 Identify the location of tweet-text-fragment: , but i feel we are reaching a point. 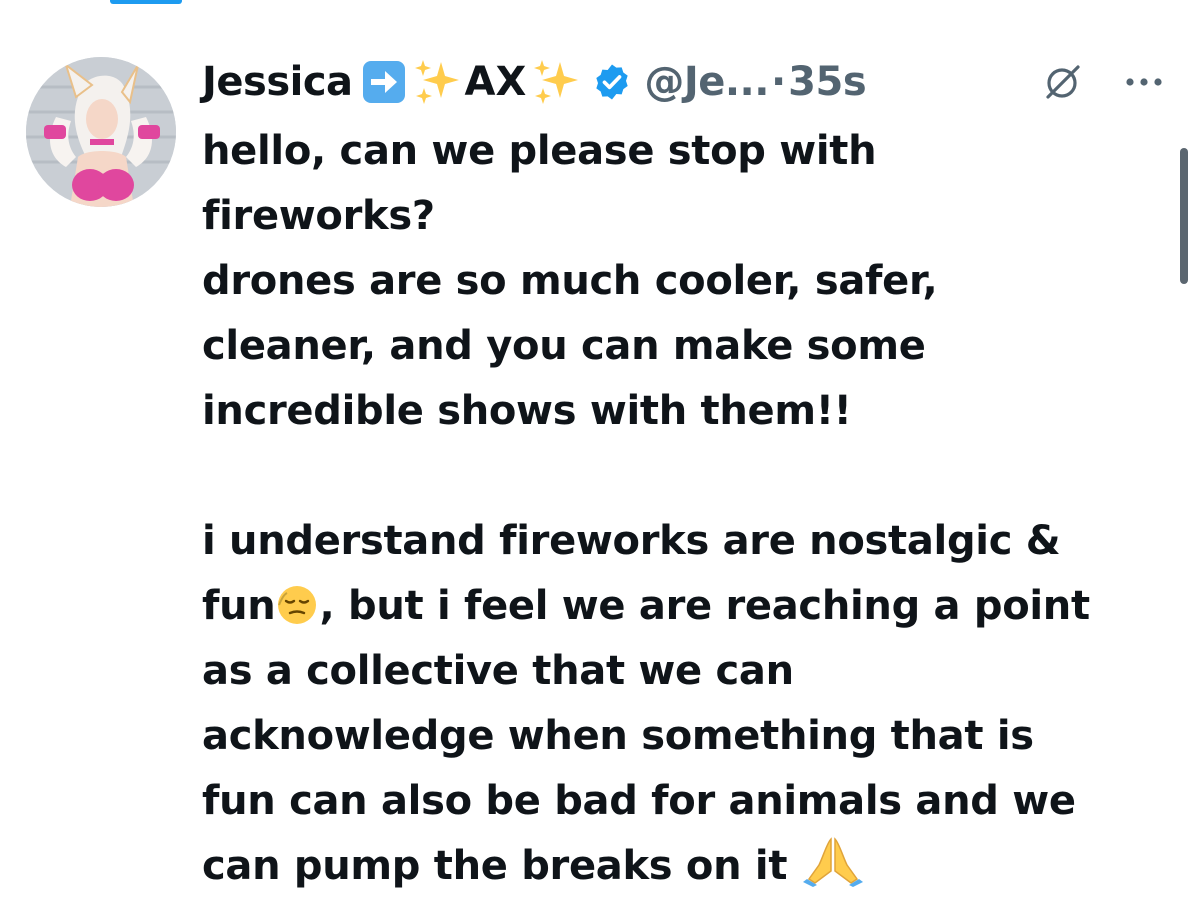
(704, 606).